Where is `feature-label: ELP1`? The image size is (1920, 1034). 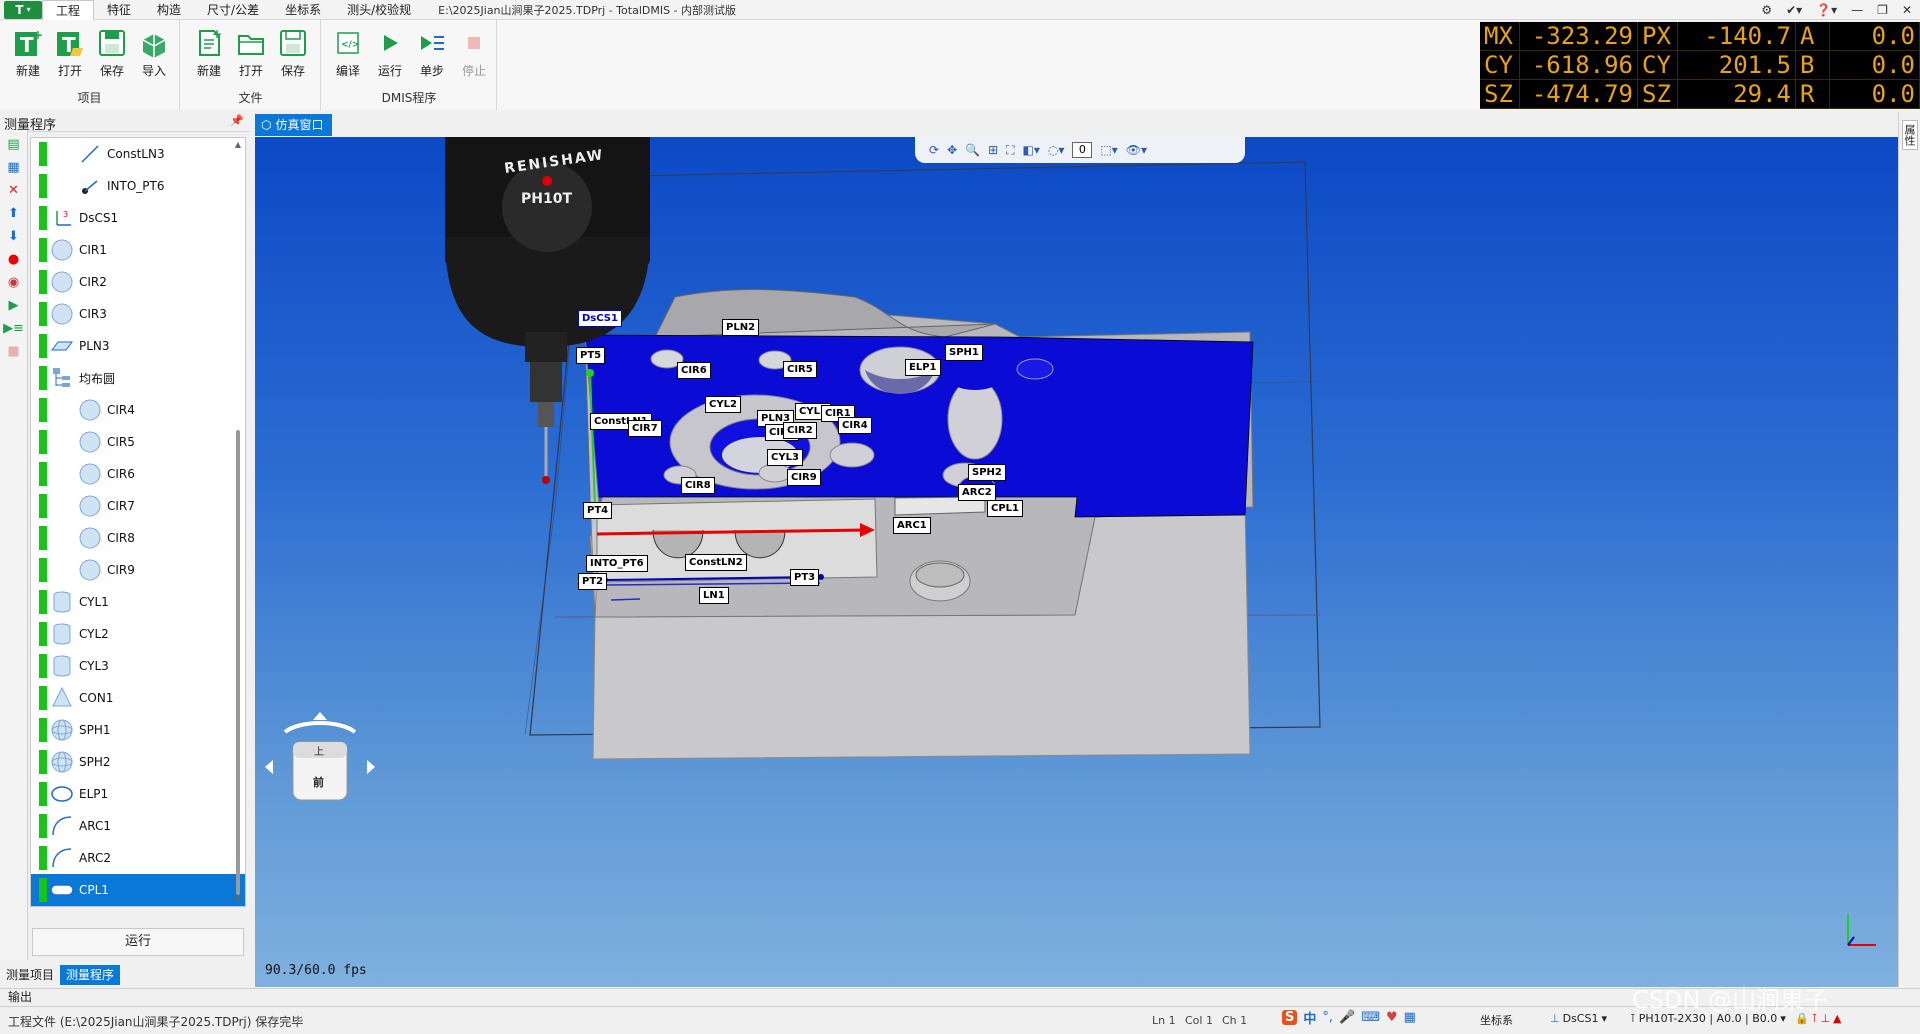 feature-label: ELP1 is located at coordinates (923, 367).